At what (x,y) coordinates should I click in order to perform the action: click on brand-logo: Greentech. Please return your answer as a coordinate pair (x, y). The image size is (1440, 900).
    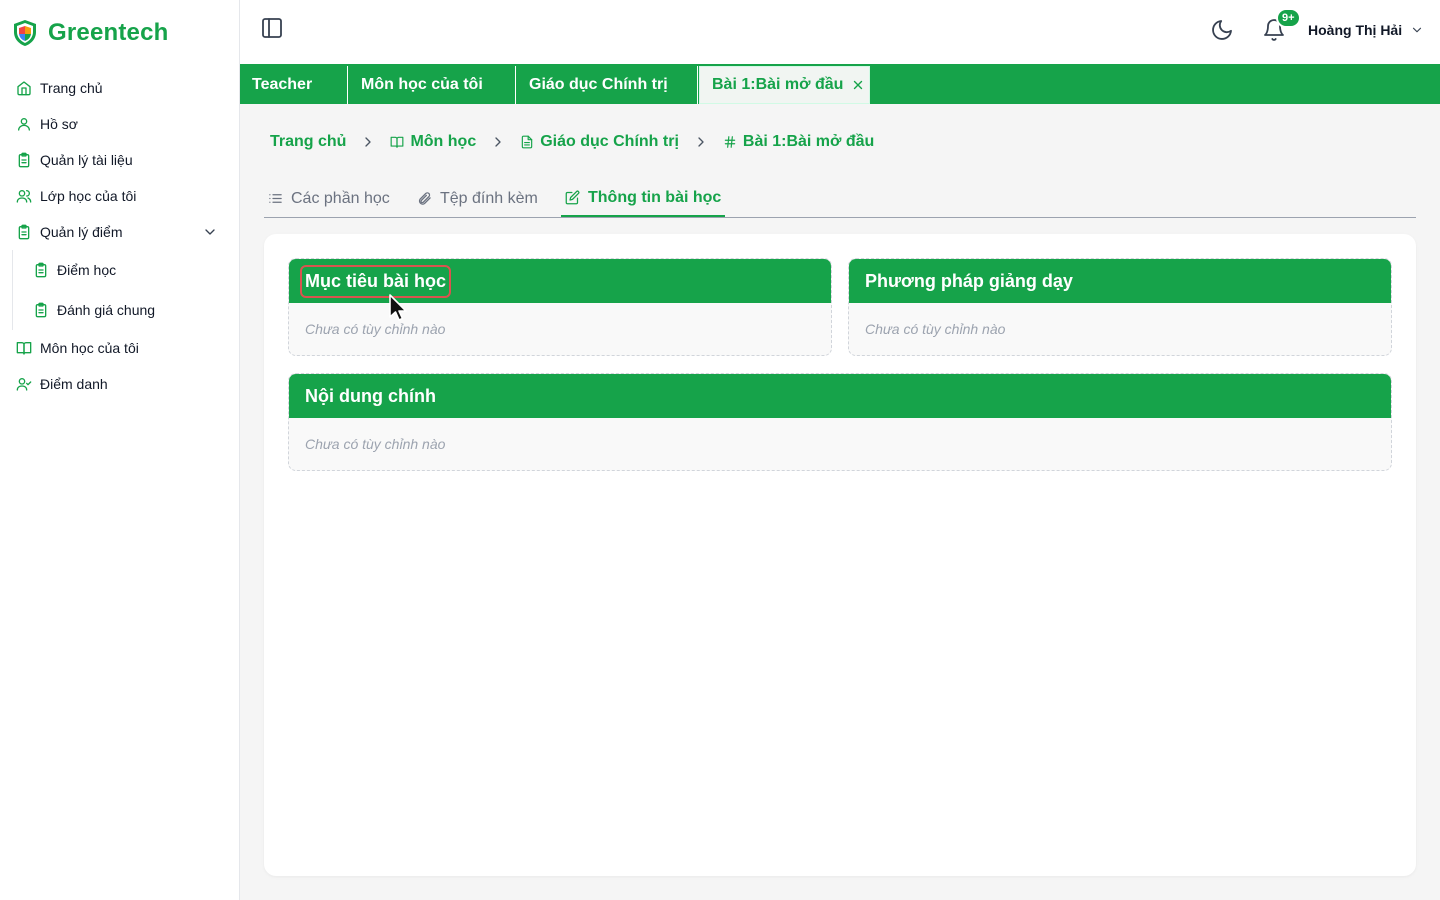
    Looking at the image, I should click on (90, 33).